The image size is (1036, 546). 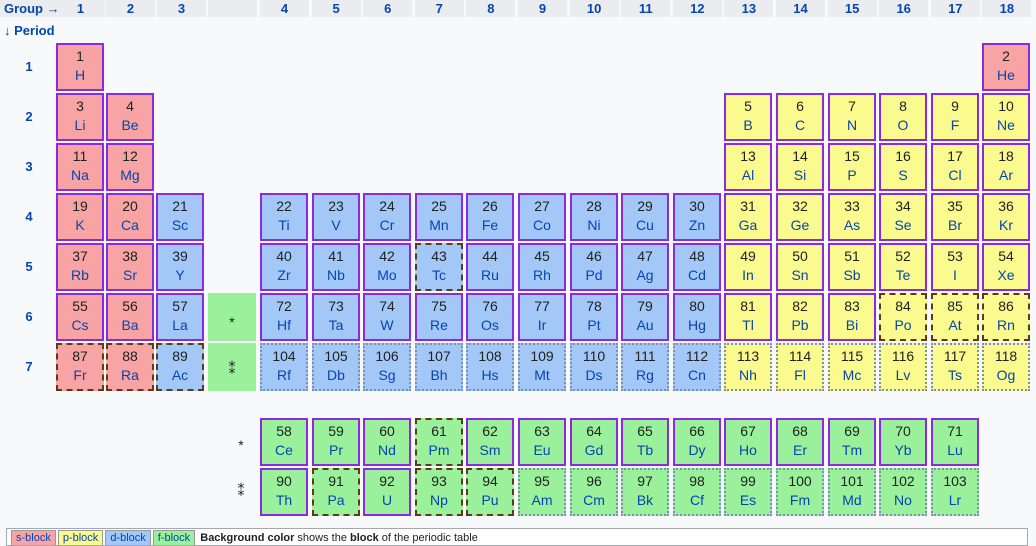 What do you see at coordinates (800, 125) in the screenshot?
I see `element-symbol: C` at bounding box center [800, 125].